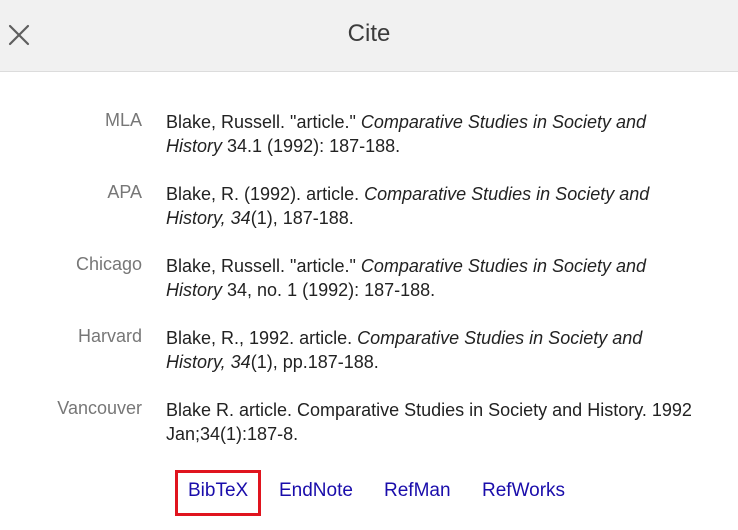 This screenshot has height=530, width=738. Describe the element at coordinates (316, 491) in the screenshot. I see `endnote-link: EndNote` at that location.